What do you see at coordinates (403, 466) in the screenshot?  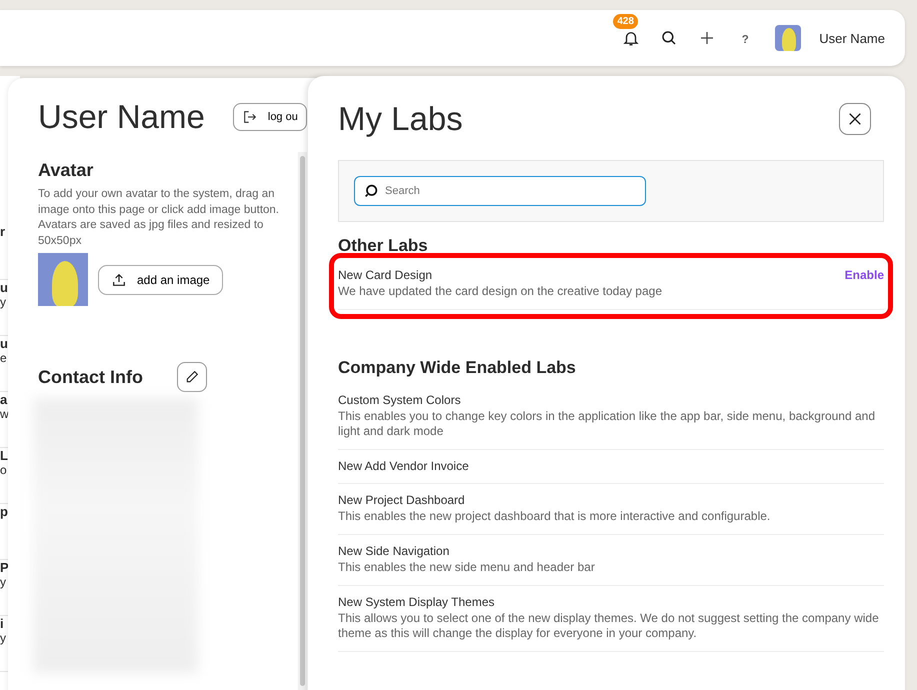 I see `lab-name: New Add Vendor Invoice` at bounding box center [403, 466].